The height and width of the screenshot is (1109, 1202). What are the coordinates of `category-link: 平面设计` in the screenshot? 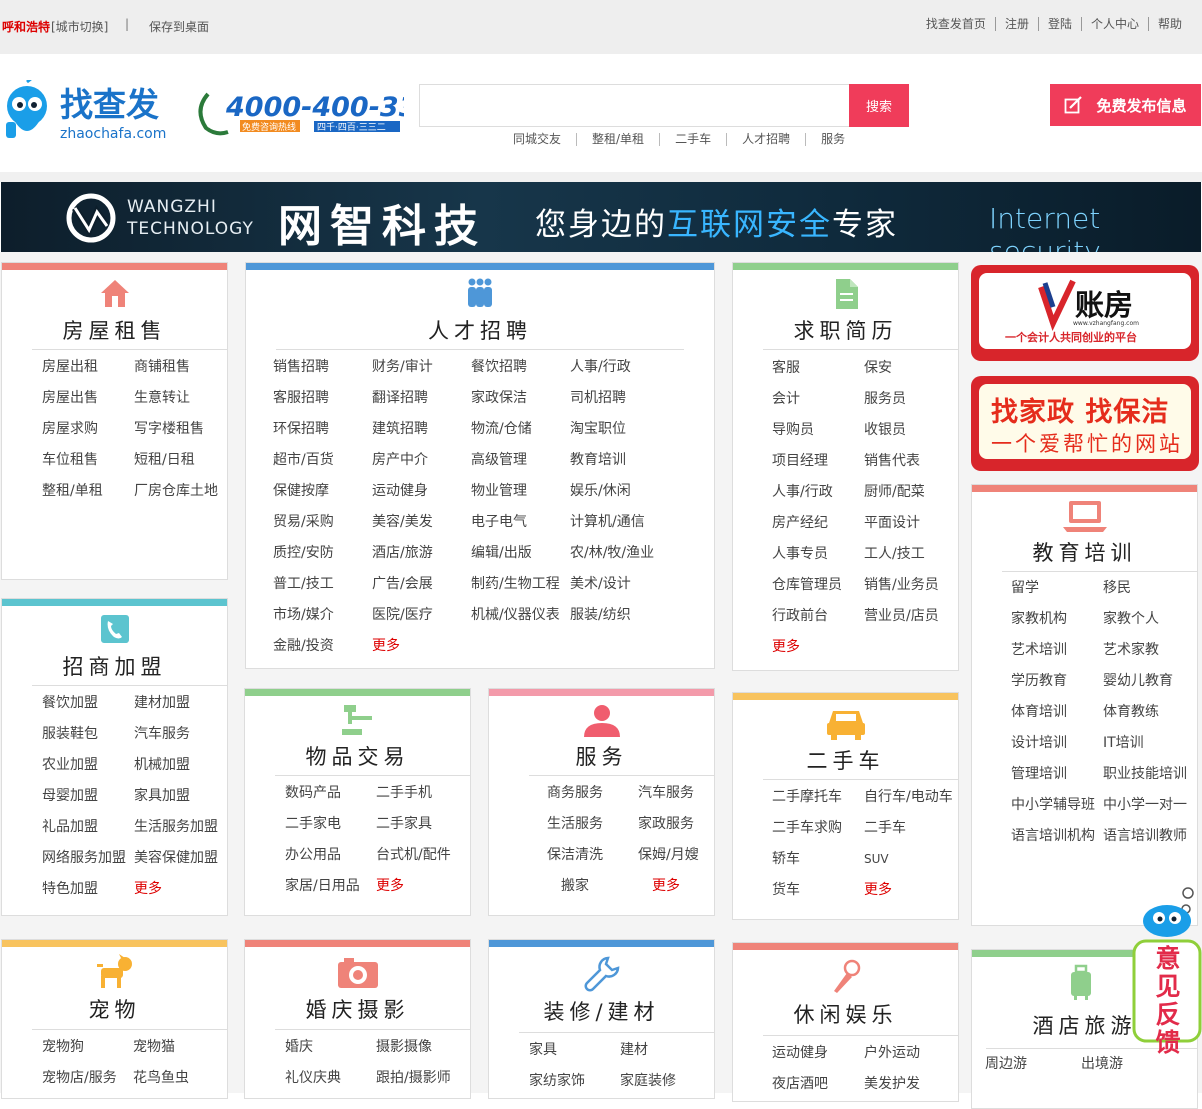 It's located at (911, 523).